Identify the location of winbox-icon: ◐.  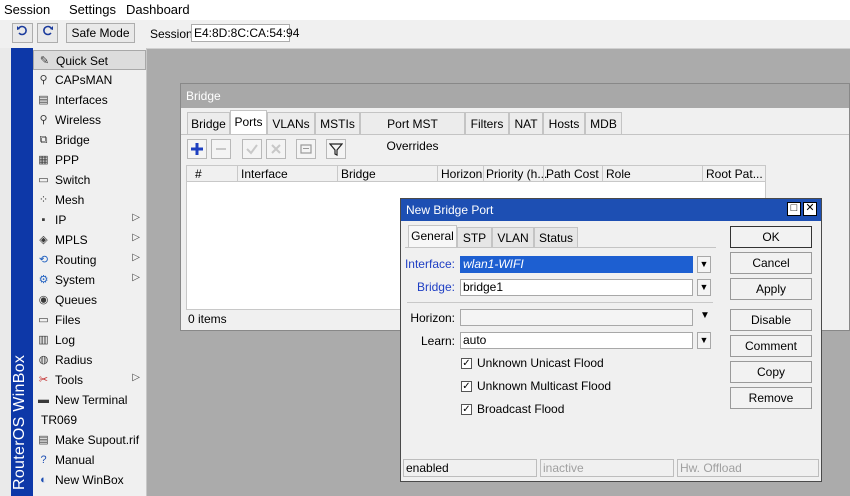
(43, 480).